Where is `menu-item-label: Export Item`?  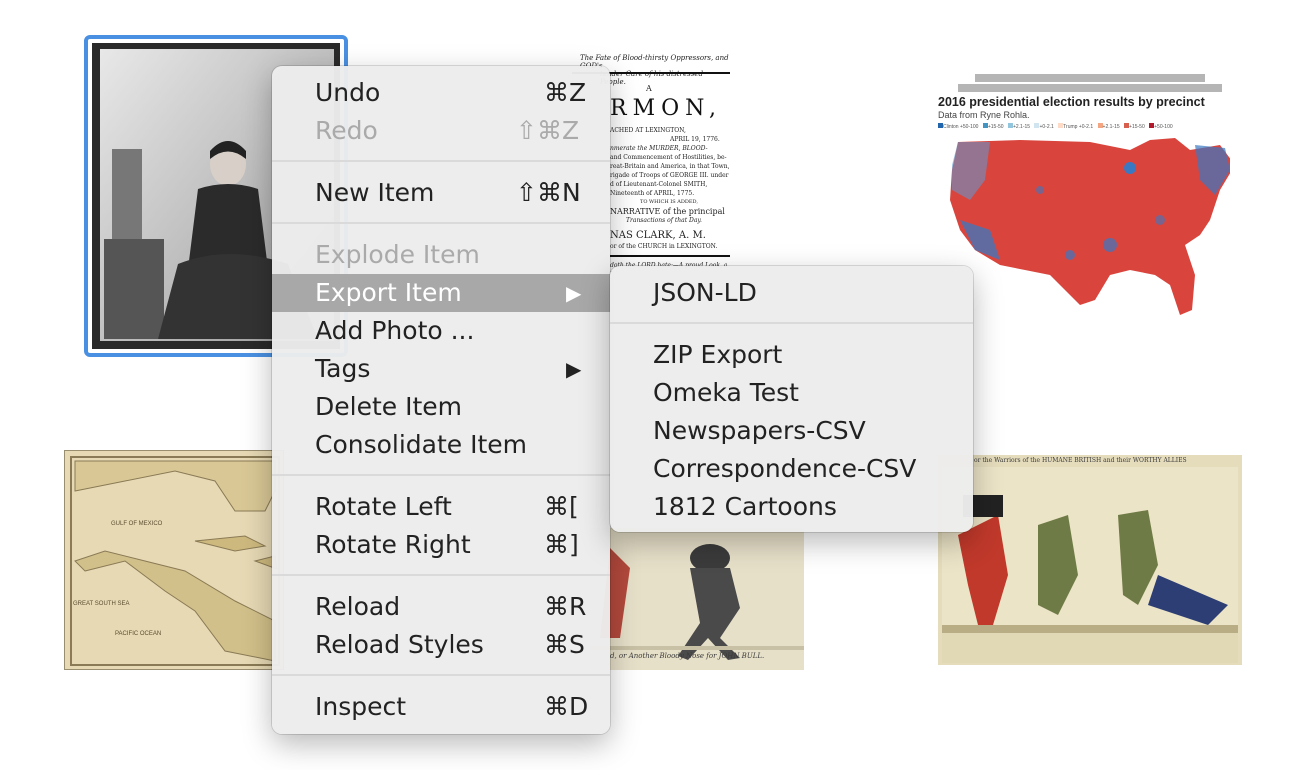 menu-item-label: Export Item is located at coordinates (388, 292).